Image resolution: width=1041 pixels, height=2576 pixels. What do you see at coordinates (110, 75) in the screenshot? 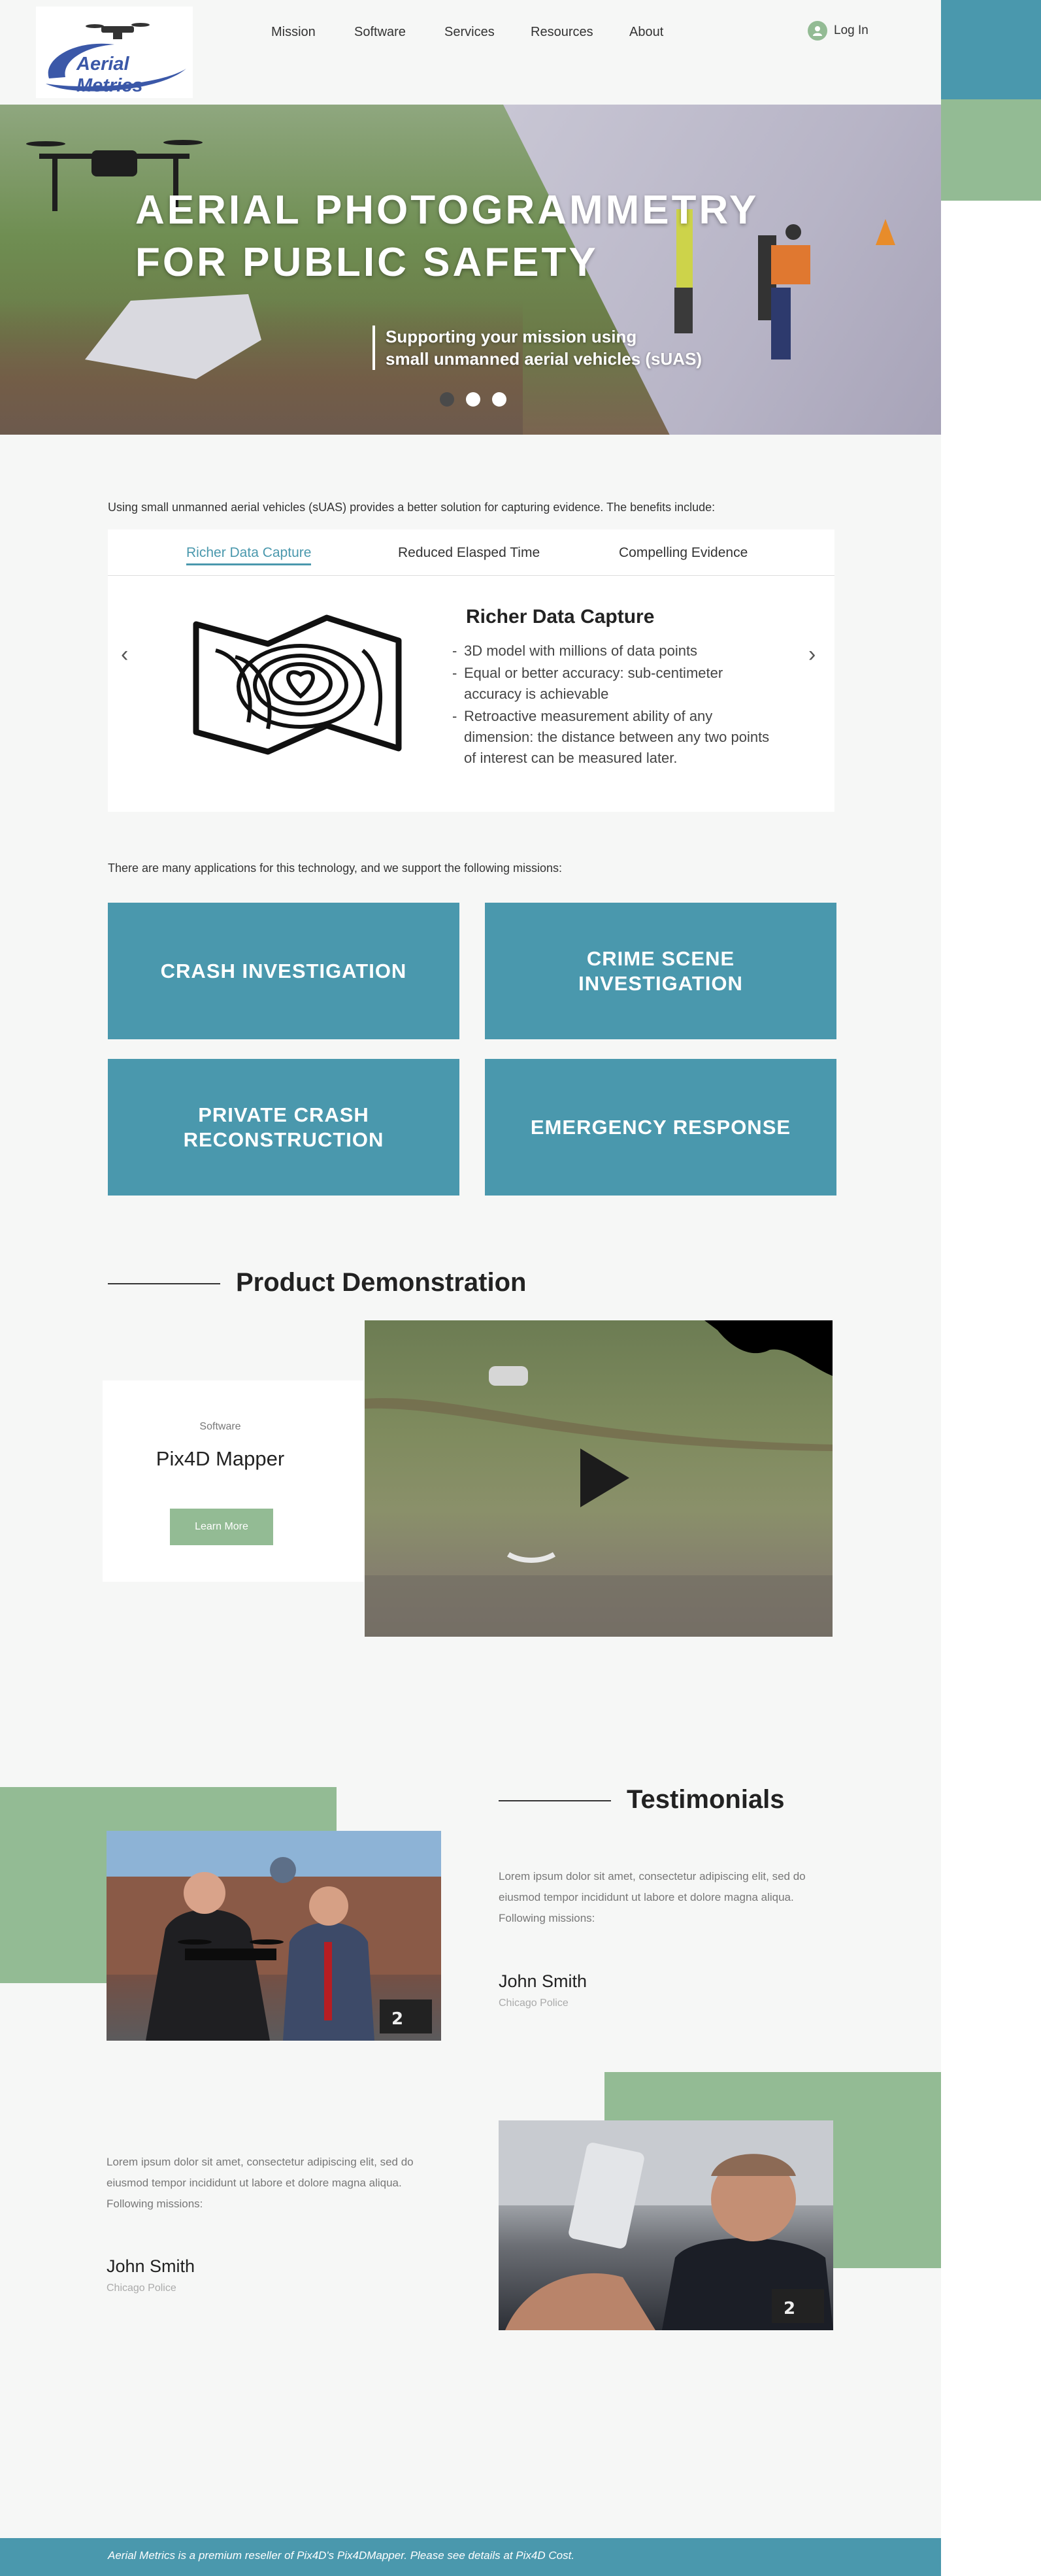
I see `brand-name: Aerial Metrics` at bounding box center [110, 75].